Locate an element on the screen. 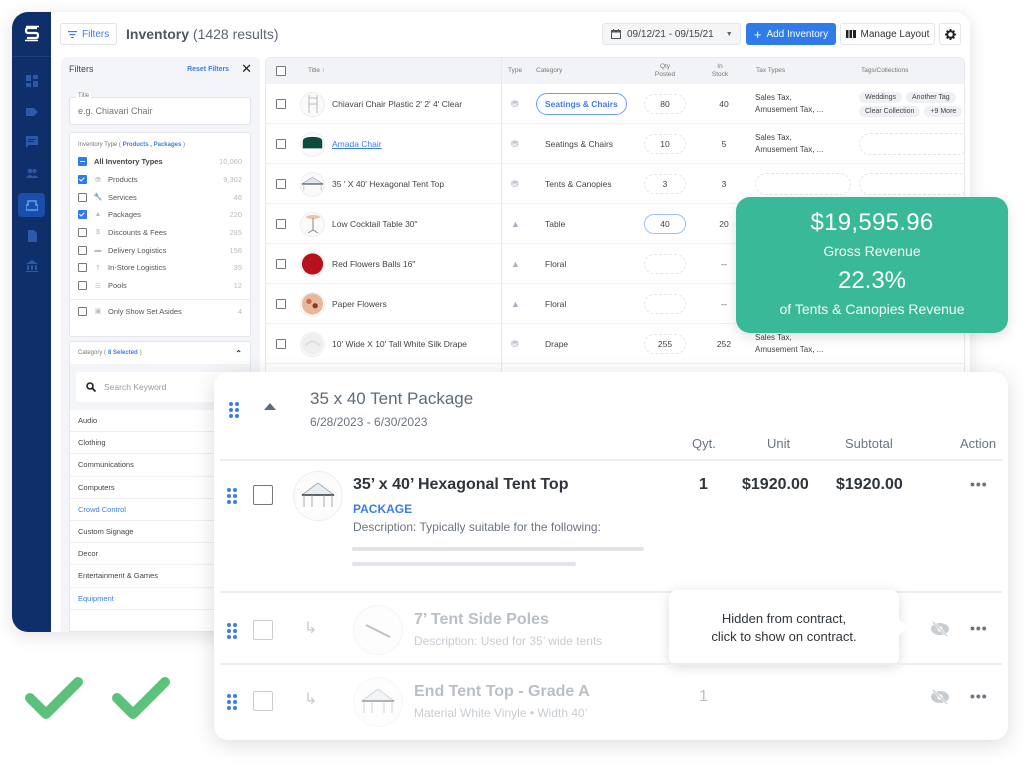 Image resolution: width=1024 pixels, height=765 pixels. checkbox-set-asides is located at coordinates (82, 311).